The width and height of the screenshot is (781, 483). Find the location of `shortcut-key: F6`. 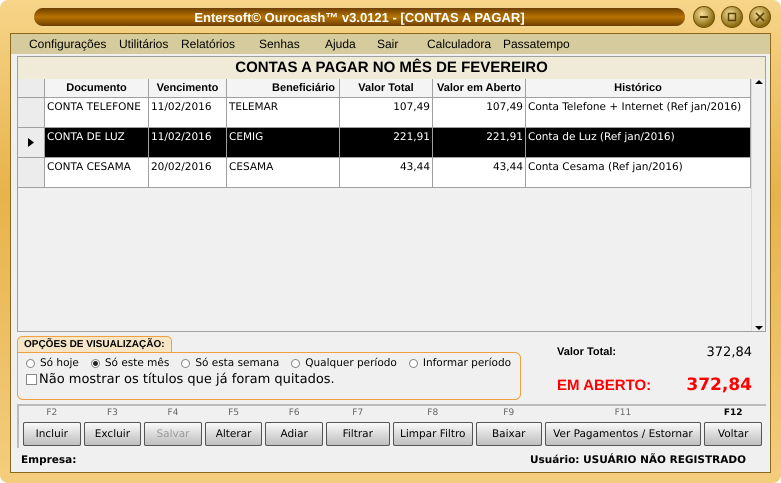

shortcut-key: F6 is located at coordinates (294, 415).